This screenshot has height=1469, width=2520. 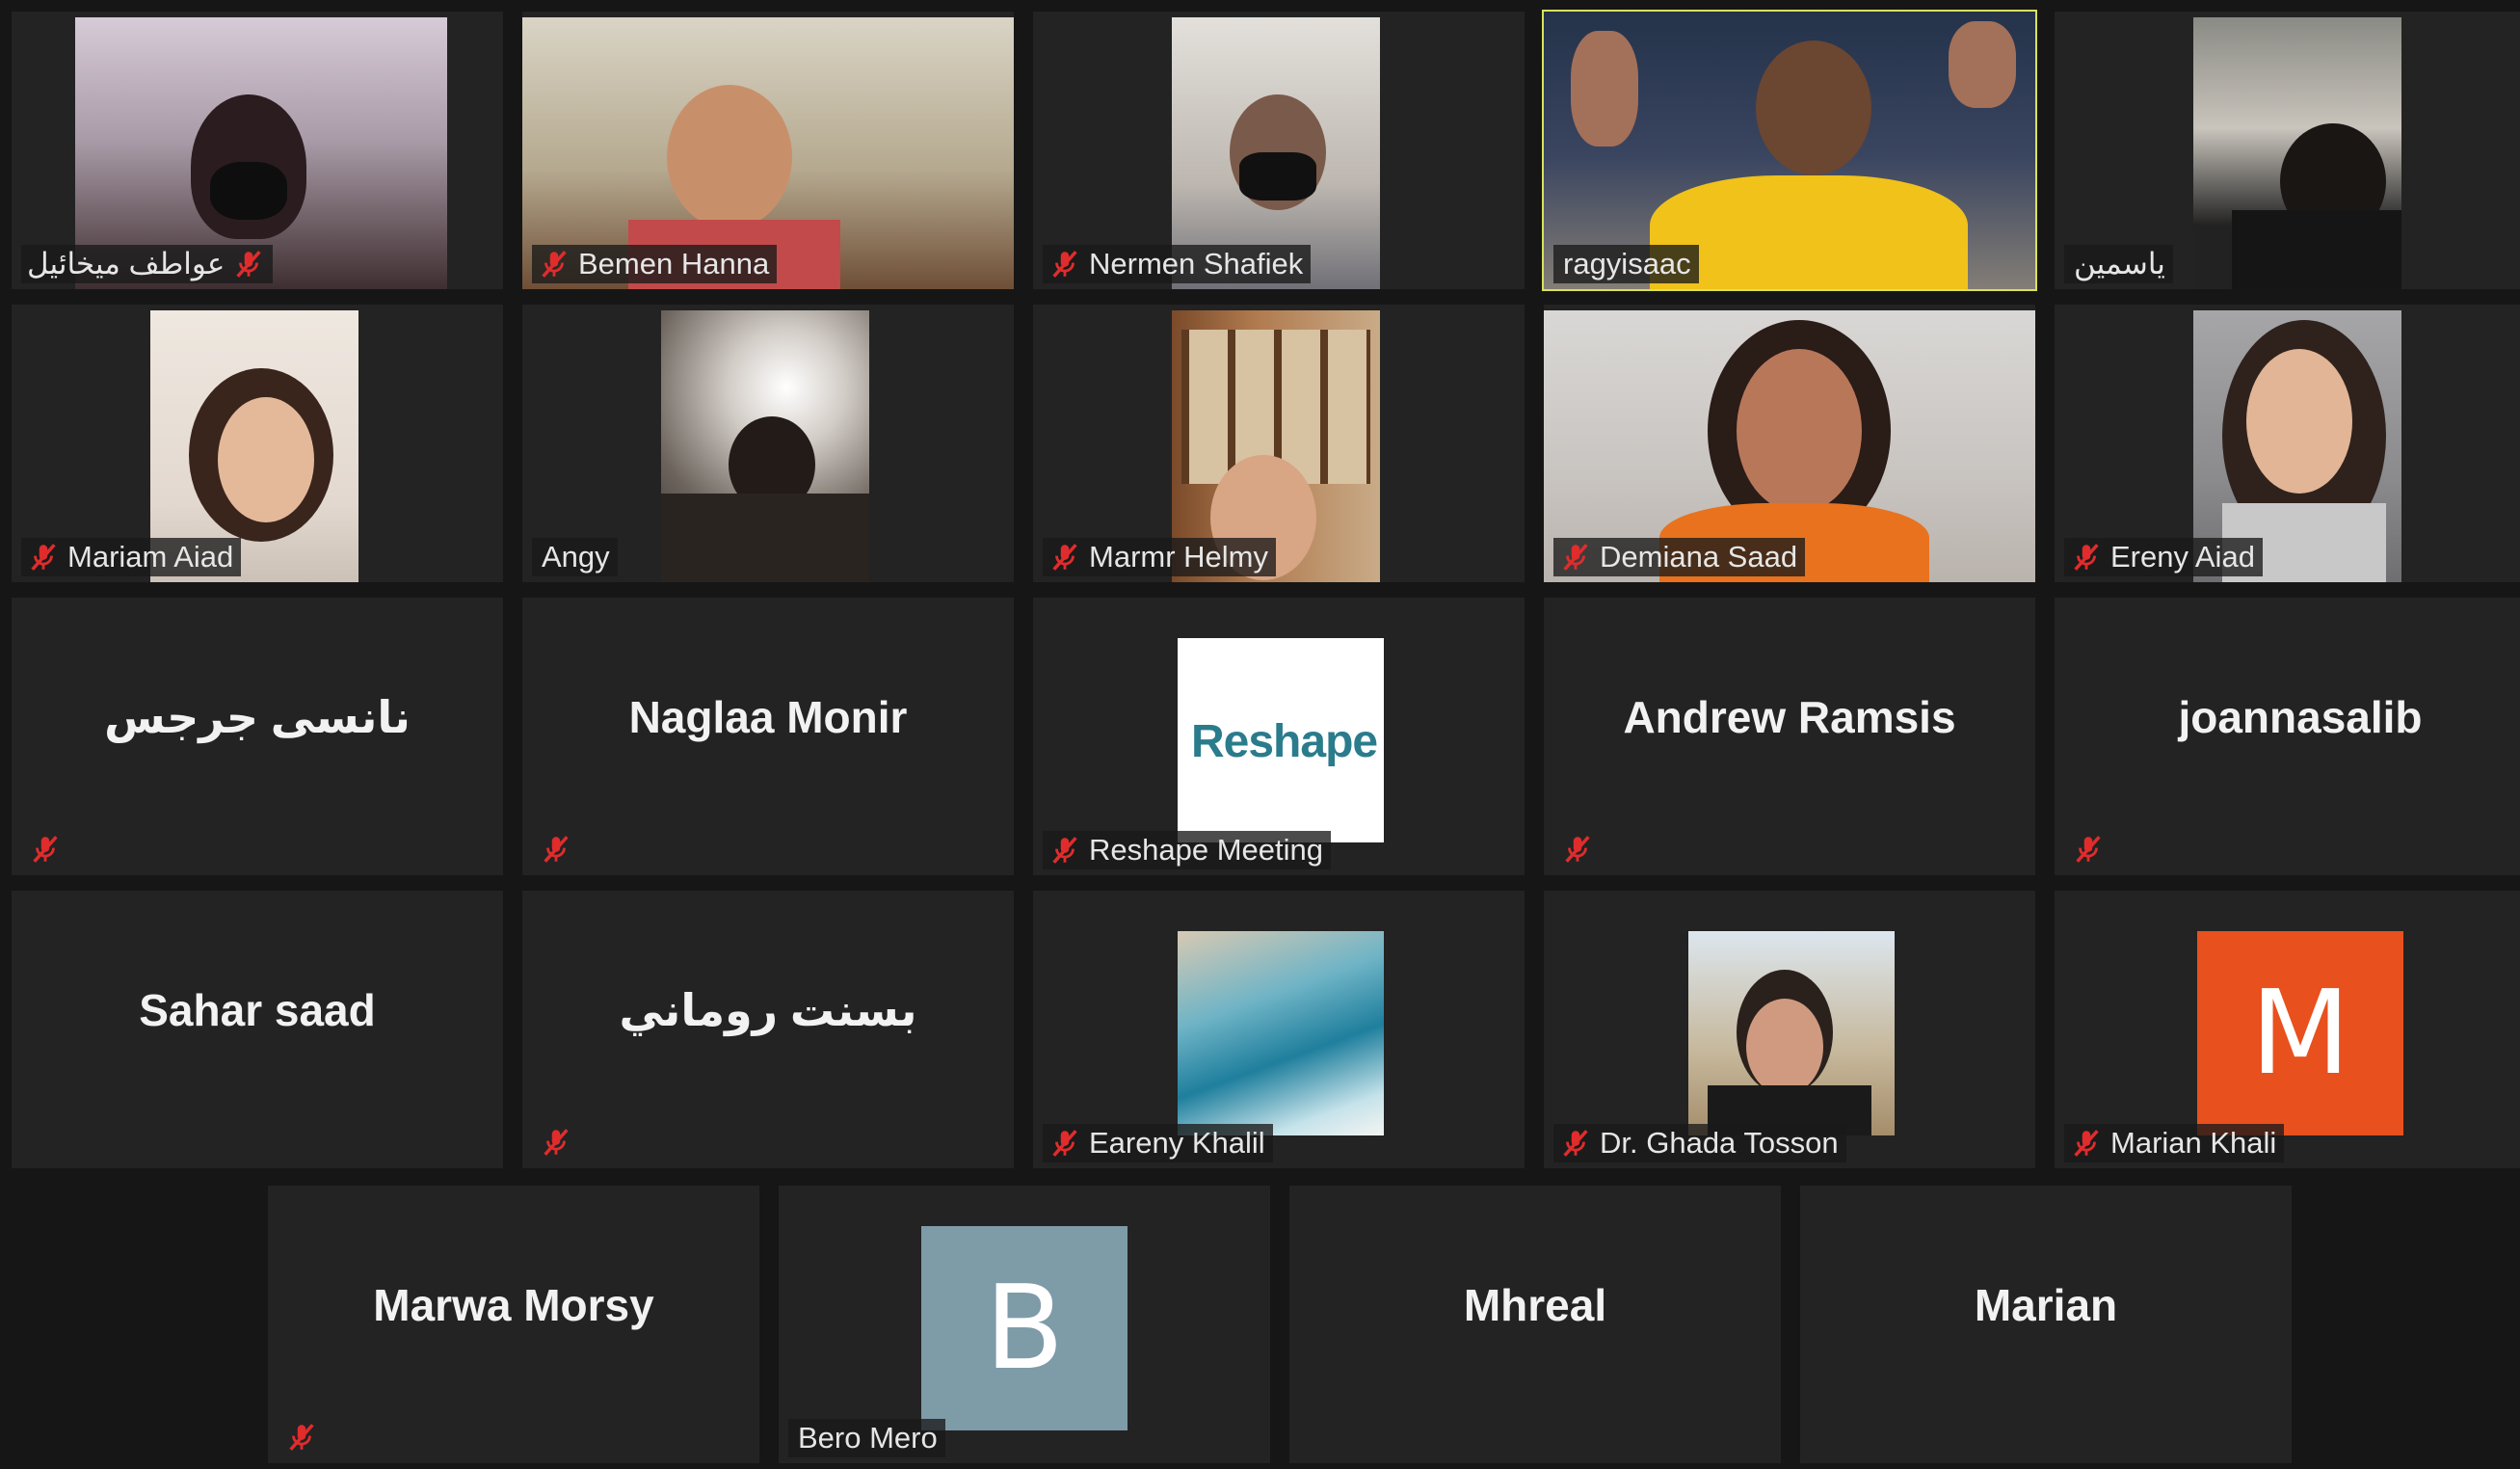 I want to click on participant-name-plate: Angy, so click(x=575, y=557).